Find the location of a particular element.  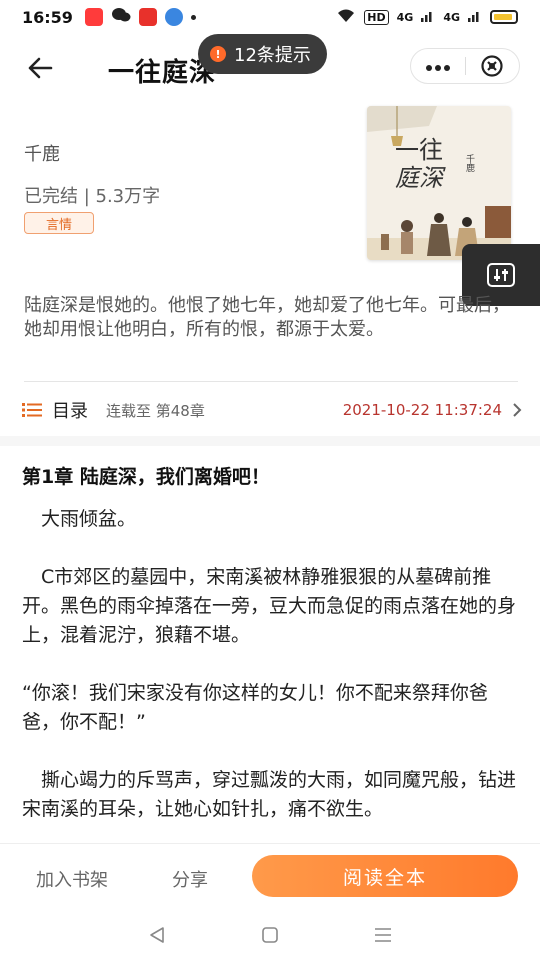

close-button is located at coordinates (493, 66).